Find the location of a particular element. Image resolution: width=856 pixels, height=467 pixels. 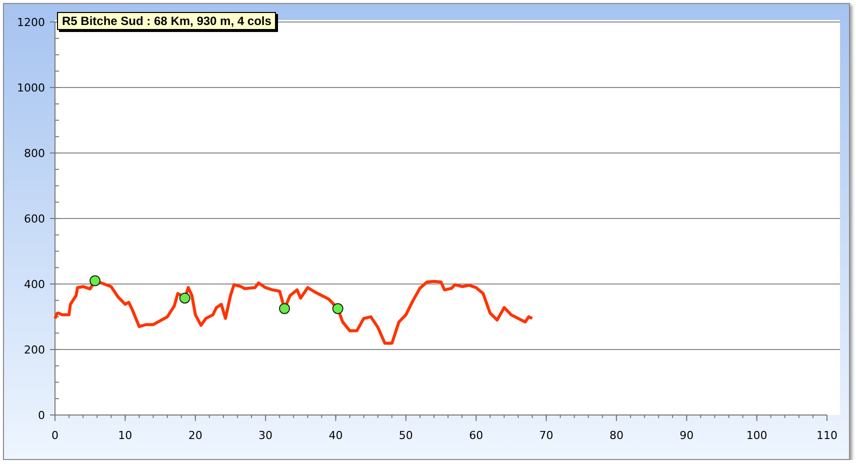

x-tick-label: 110 is located at coordinates (827, 435).